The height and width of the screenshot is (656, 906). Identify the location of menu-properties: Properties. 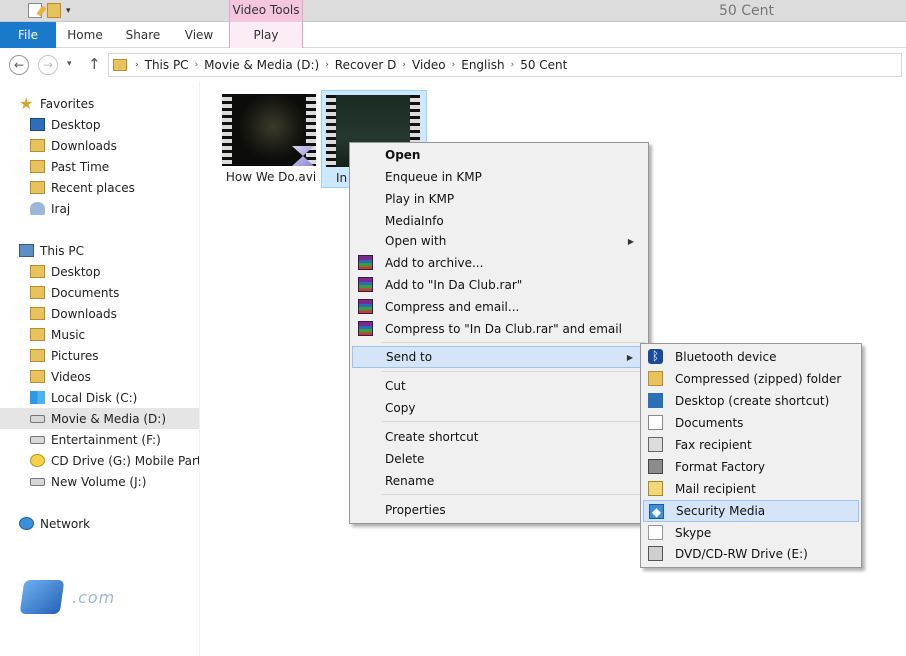
(499, 510).